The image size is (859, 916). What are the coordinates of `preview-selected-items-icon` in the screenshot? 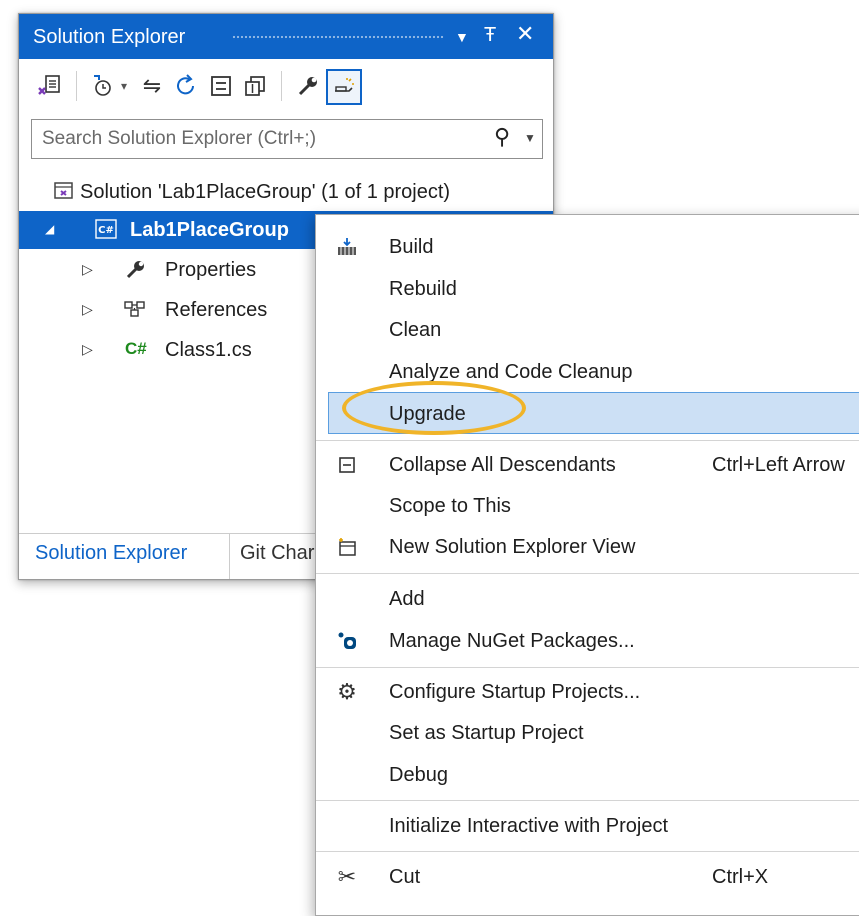 It's located at (344, 87).